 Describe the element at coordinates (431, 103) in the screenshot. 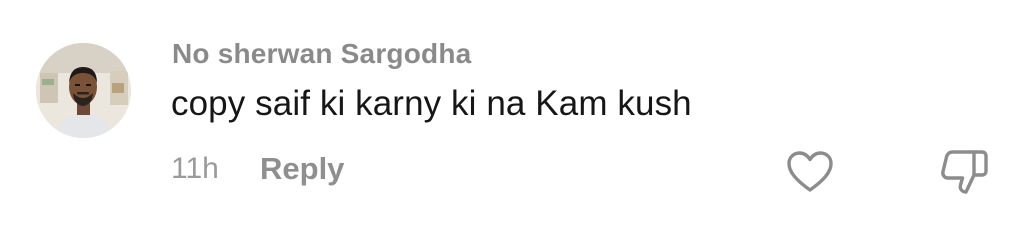

I see `comment-text: copy saif ki karny ki na Kam kush` at that location.